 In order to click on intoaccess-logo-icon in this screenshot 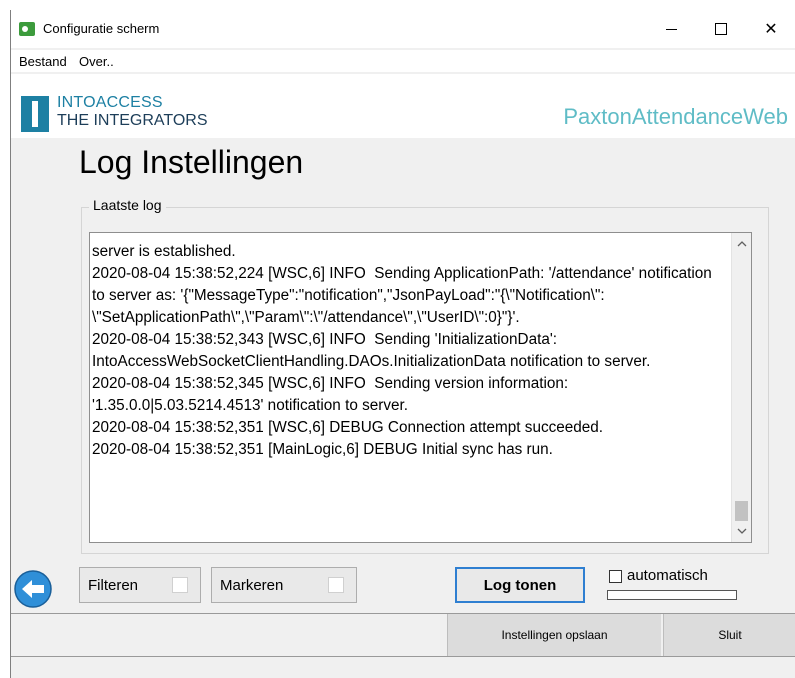, I will do `click(35, 114)`.